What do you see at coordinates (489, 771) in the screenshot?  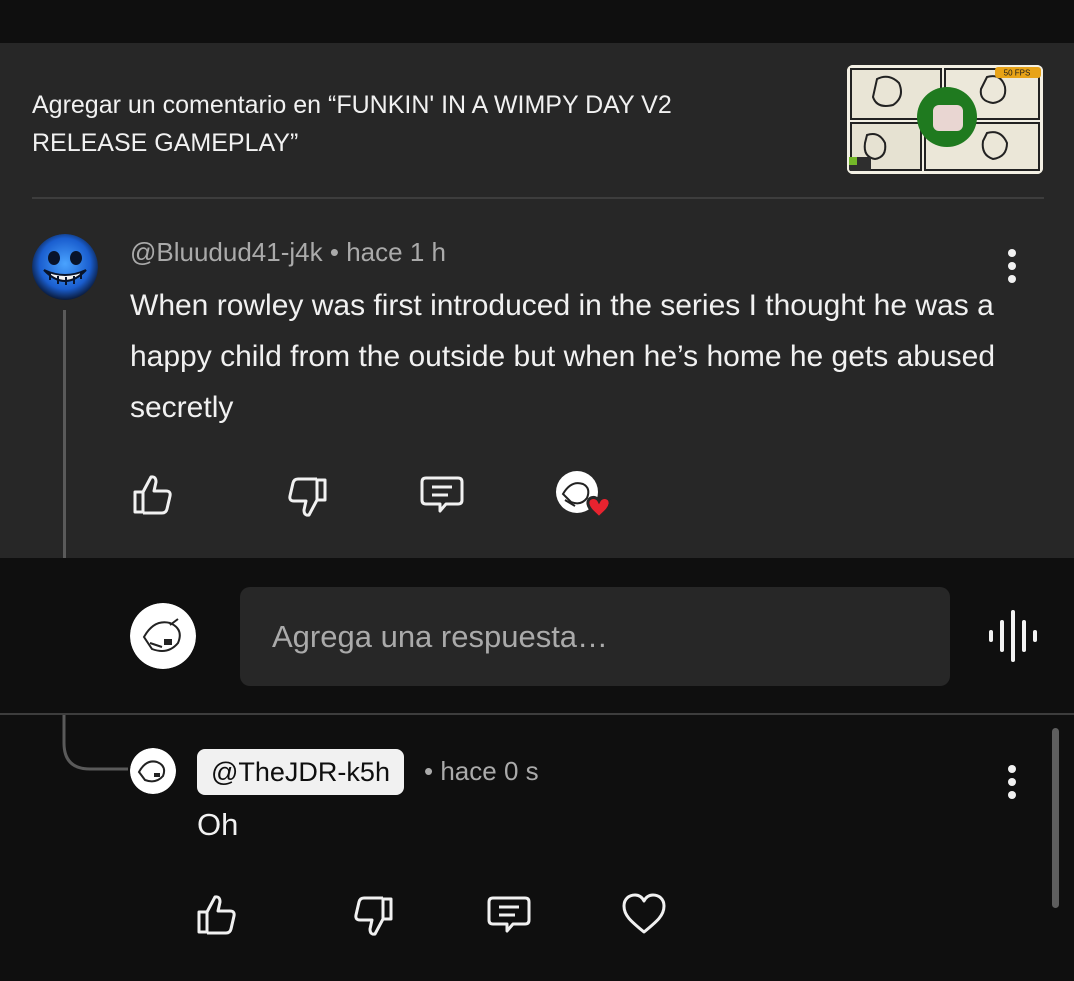 I see `reply-time: hace 0 s` at bounding box center [489, 771].